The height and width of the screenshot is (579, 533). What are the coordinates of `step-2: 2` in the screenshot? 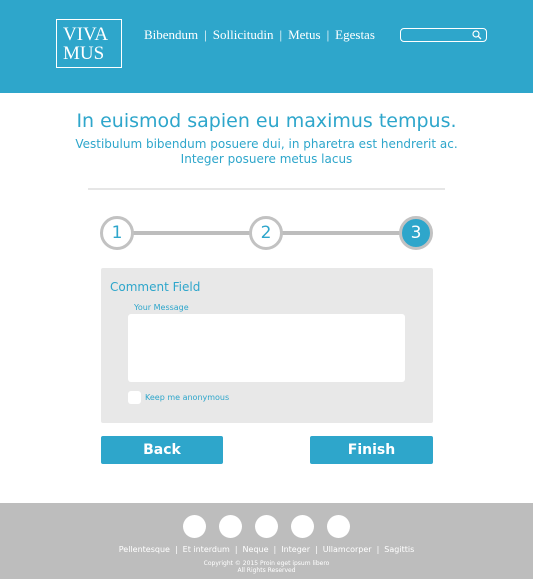 It's located at (266, 233).